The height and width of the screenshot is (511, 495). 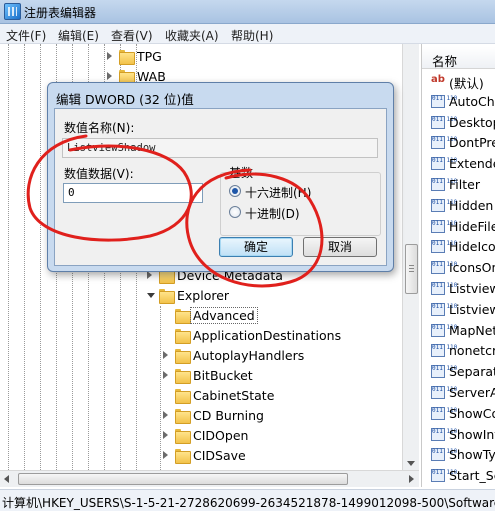 I want to click on menu-help: 帮助(H), so click(x=252, y=35).